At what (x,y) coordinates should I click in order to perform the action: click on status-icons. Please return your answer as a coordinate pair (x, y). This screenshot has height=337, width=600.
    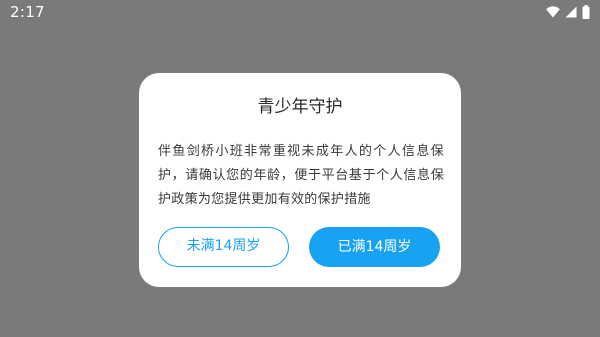
    Looking at the image, I should click on (568, 12).